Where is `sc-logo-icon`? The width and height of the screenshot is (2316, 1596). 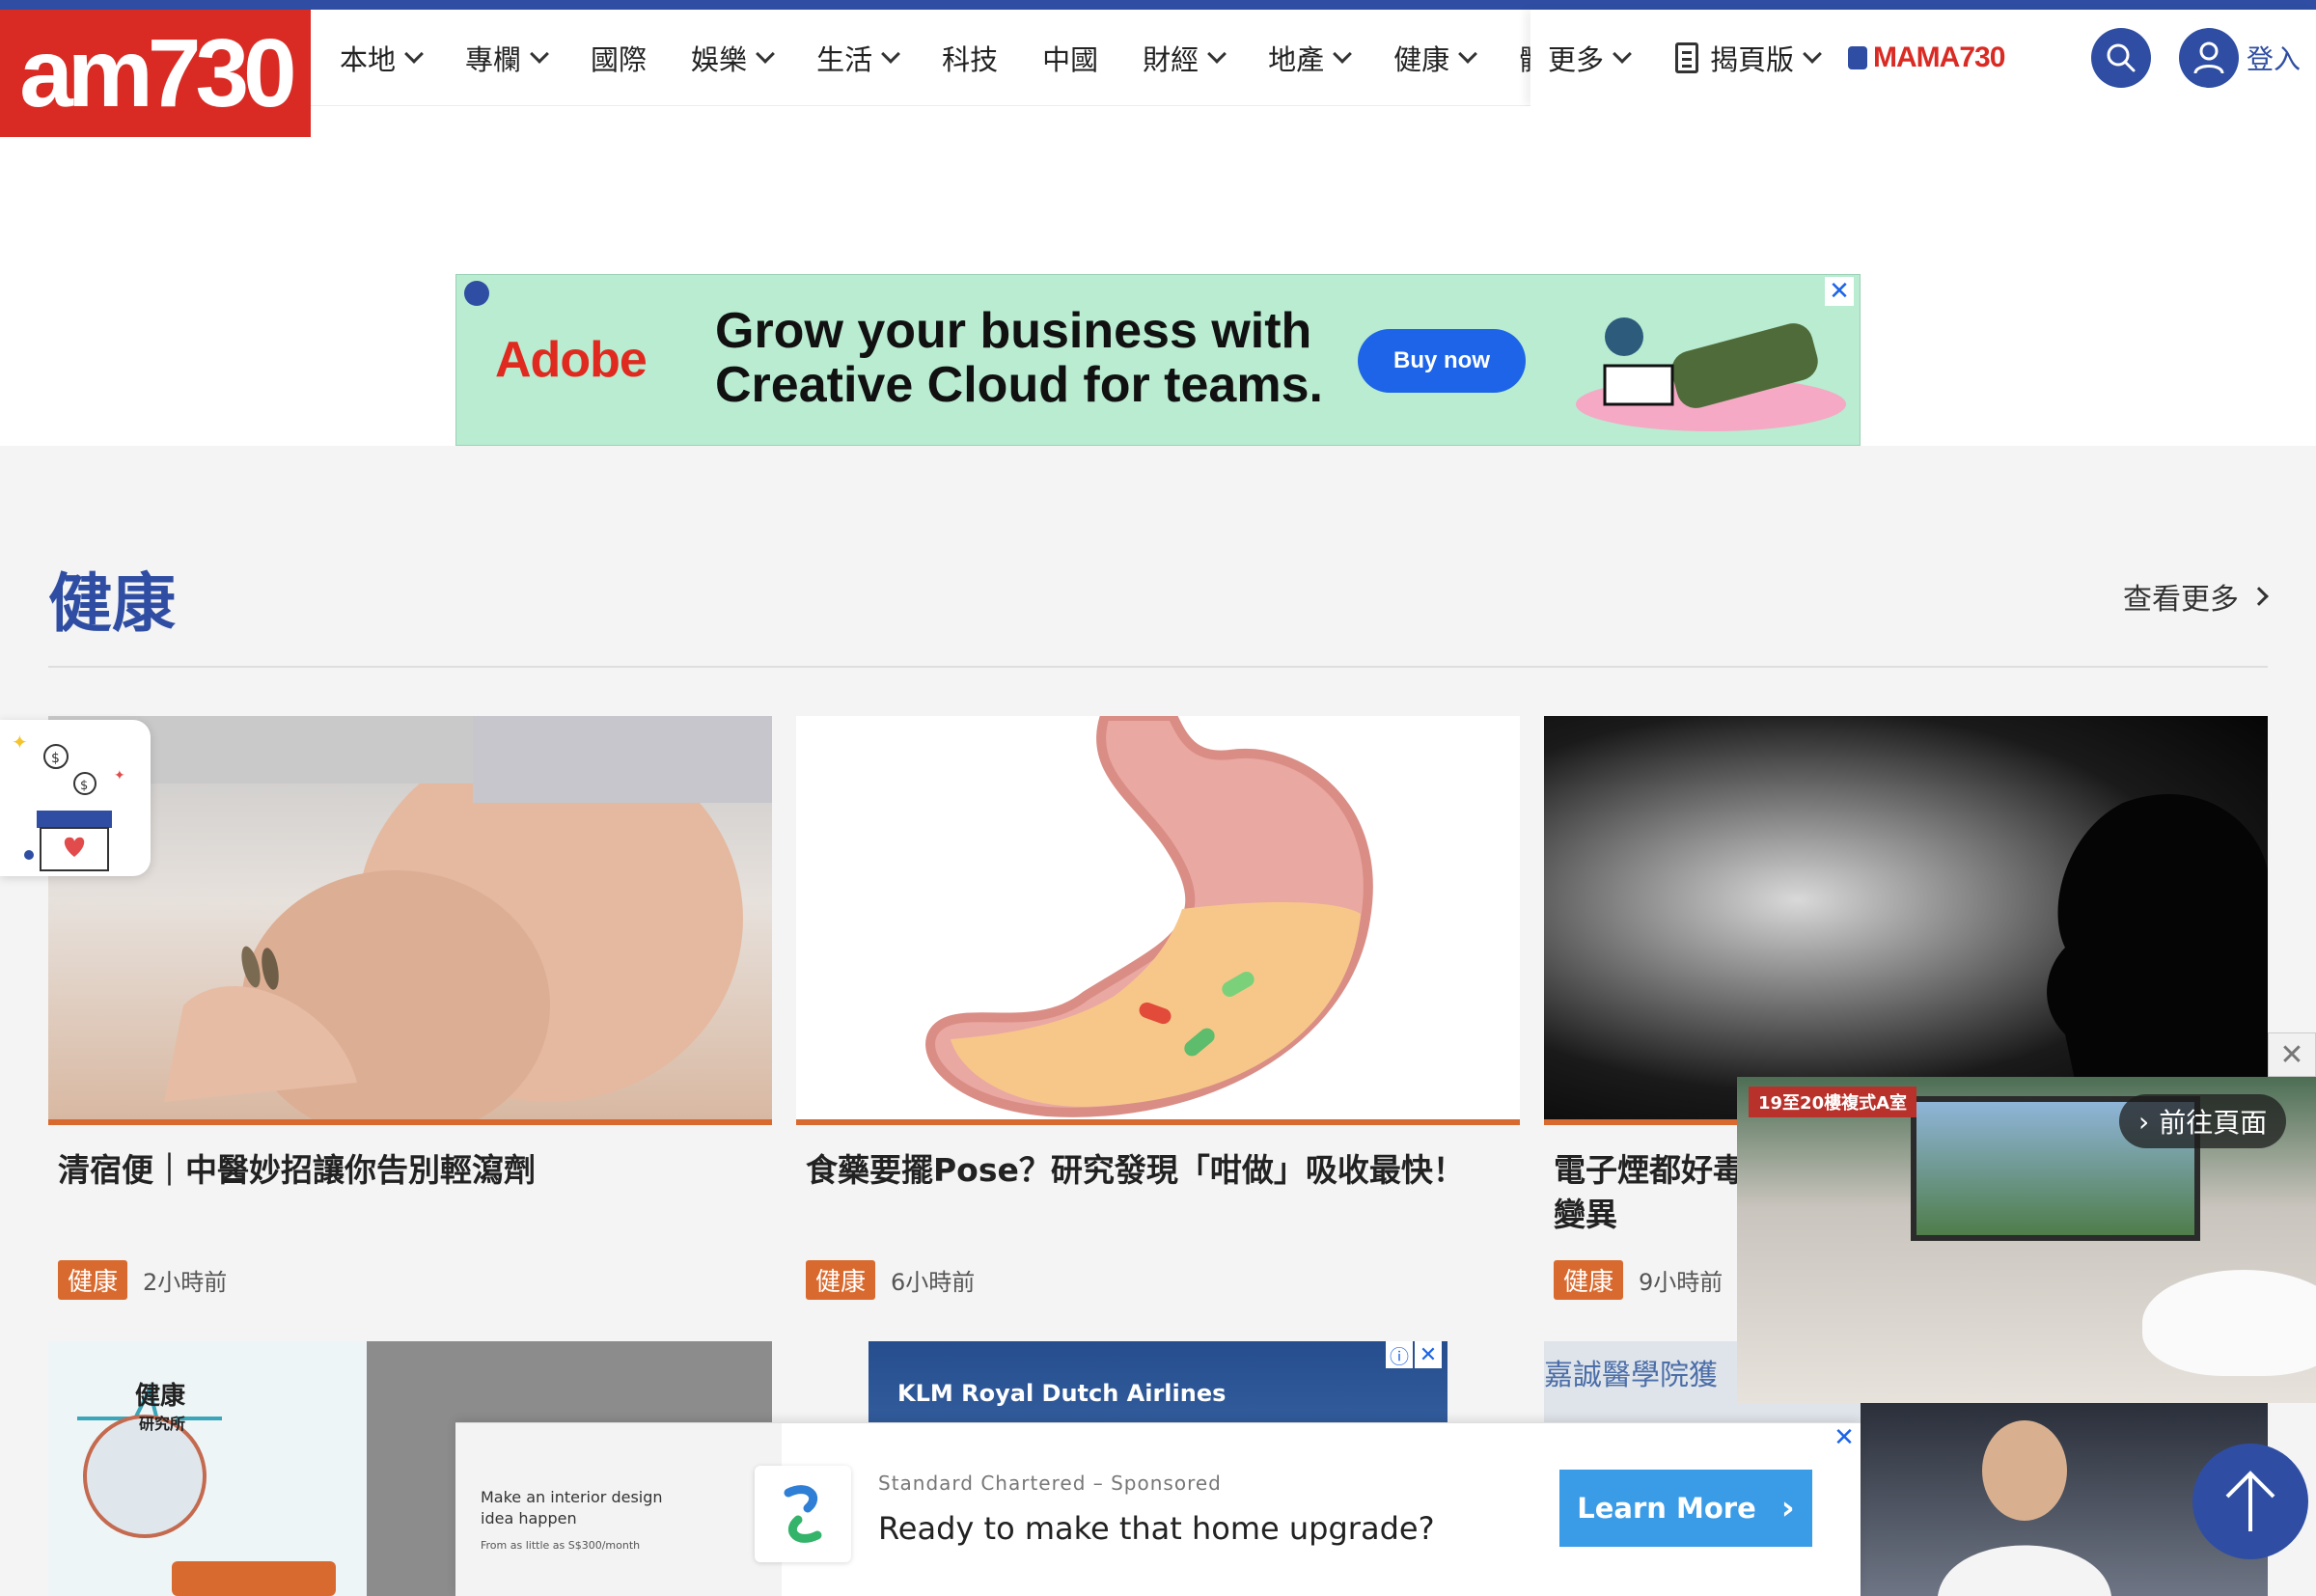 sc-logo-icon is located at coordinates (803, 1514).